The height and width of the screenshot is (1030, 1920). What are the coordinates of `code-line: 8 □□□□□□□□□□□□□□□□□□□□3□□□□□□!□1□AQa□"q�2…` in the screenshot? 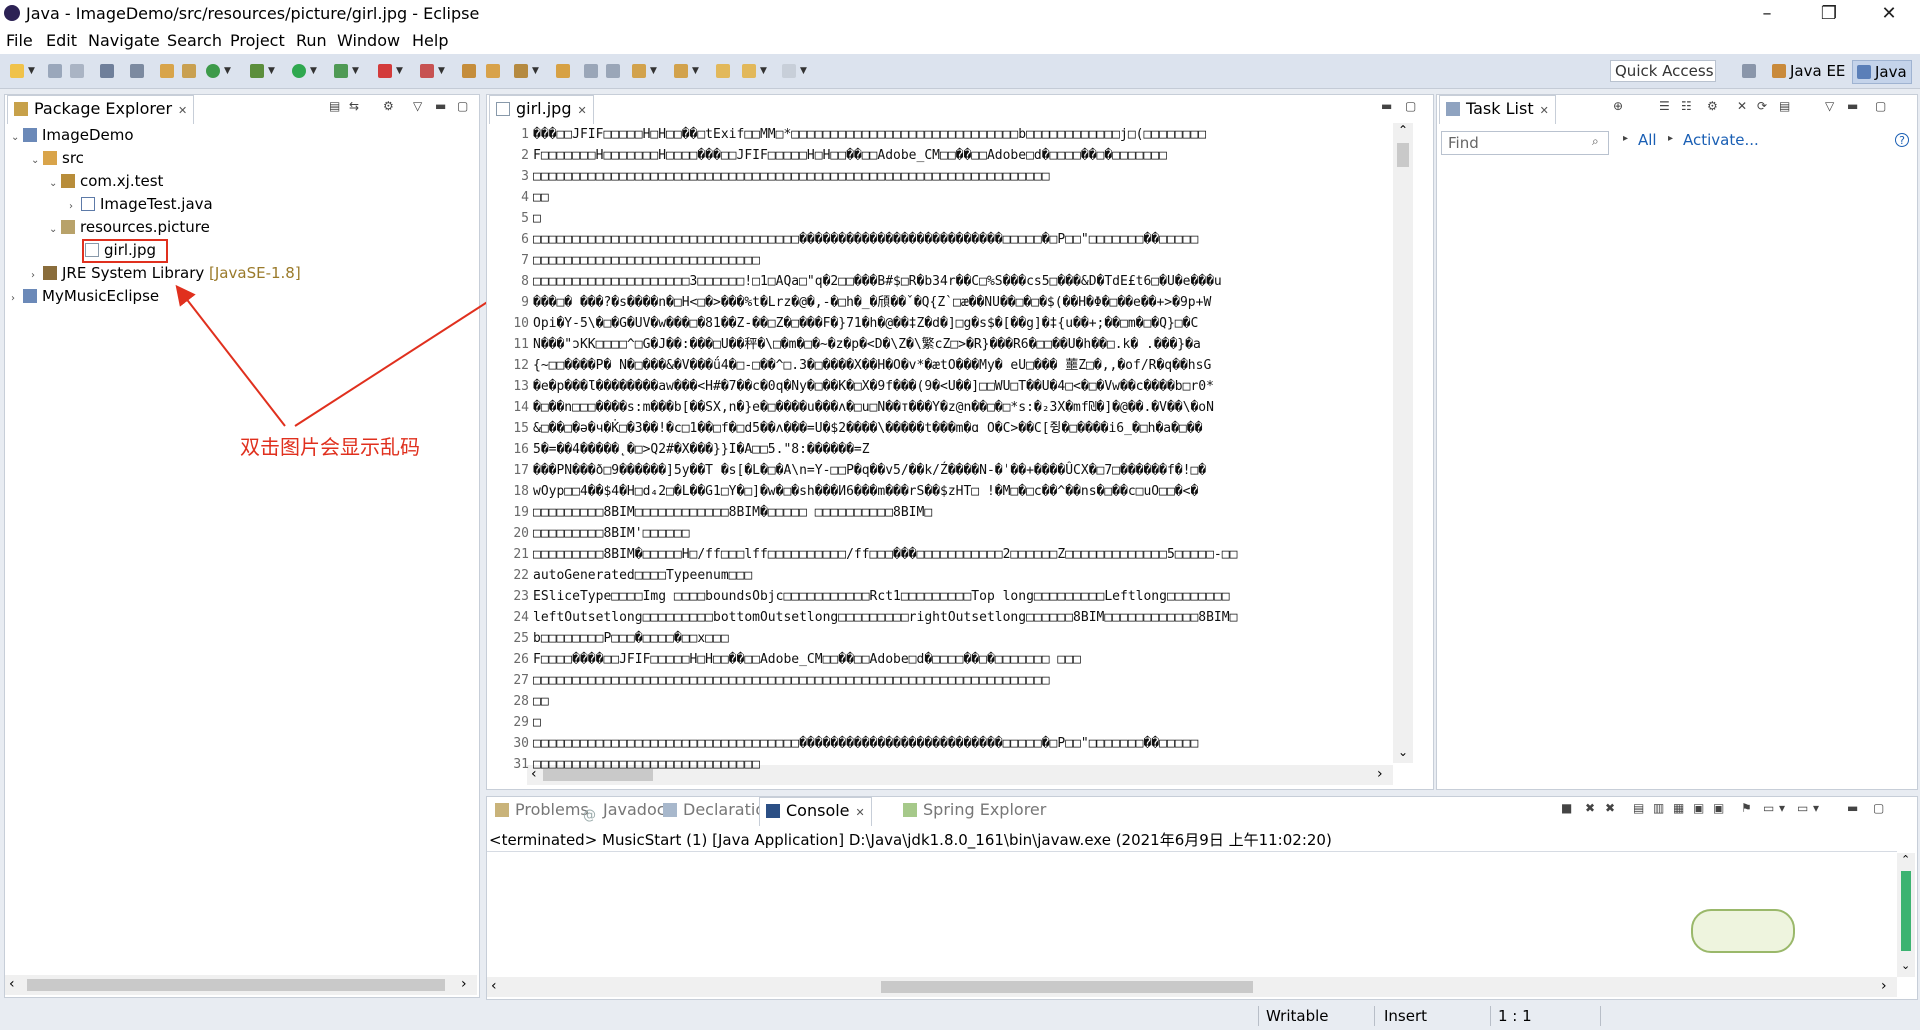 It's located at (855, 281).